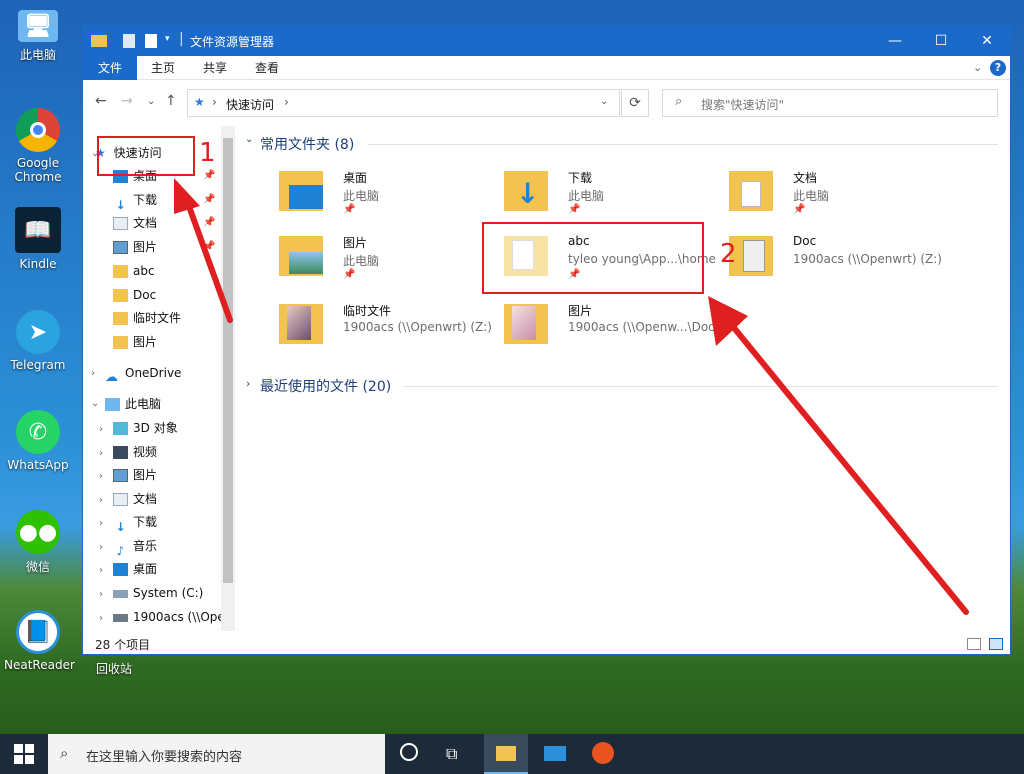 This screenshot has width=1024, height=774. I want to click on taskbar-search-input: ⌕ 在这里输入你要搜索的内容, so click(216, 754).